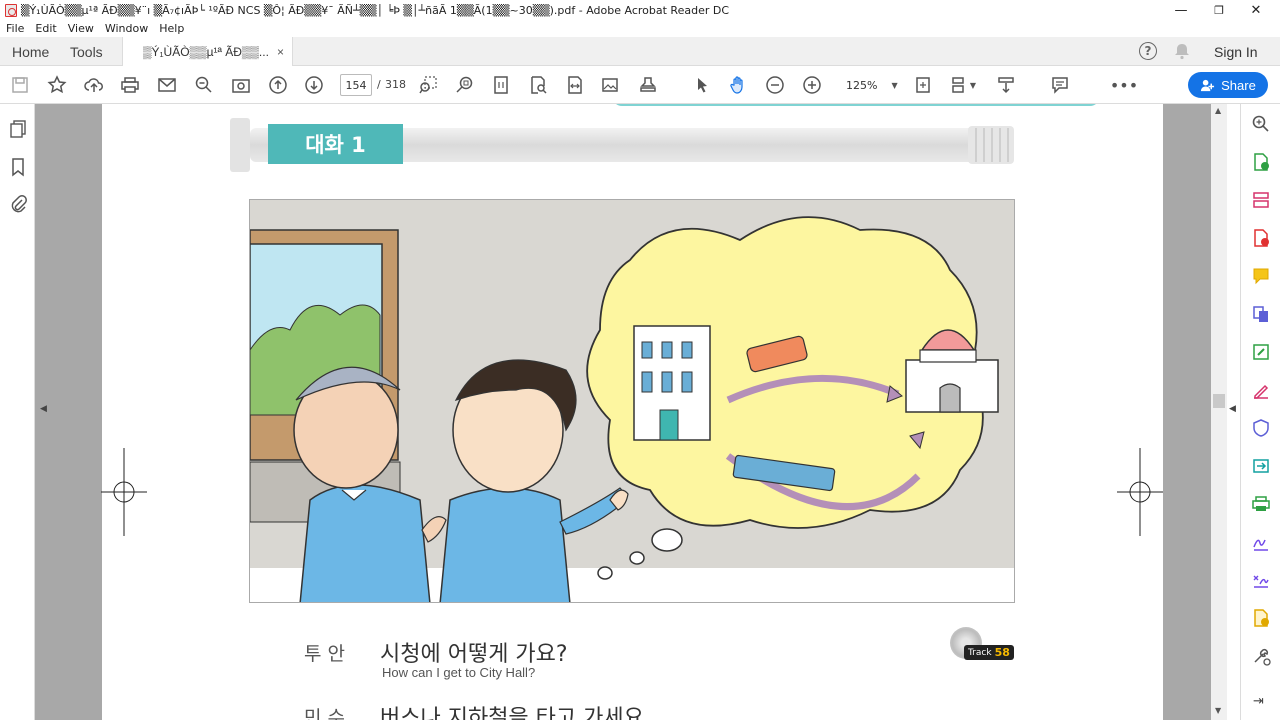 This screenshot has width=1280, height=720. What do you see at coordinates (980, 652) in the screenshot?
I see `track-label: Track` at bounding box center [980, 652].